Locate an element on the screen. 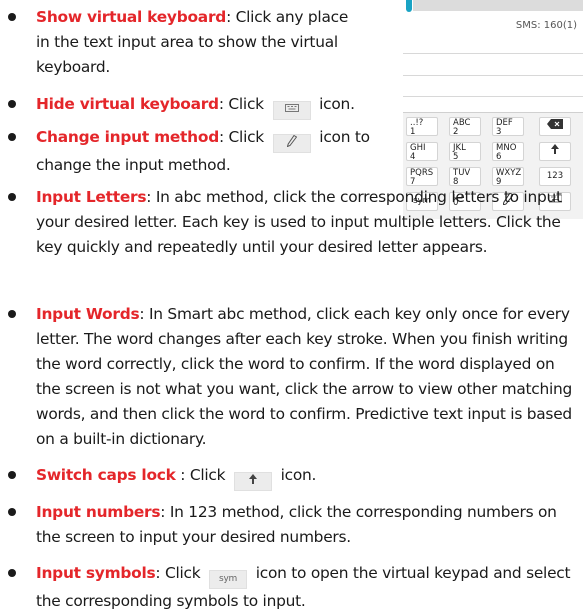 The image size is (583, 614). term: Input symbols is located at coordinates (96, 573).